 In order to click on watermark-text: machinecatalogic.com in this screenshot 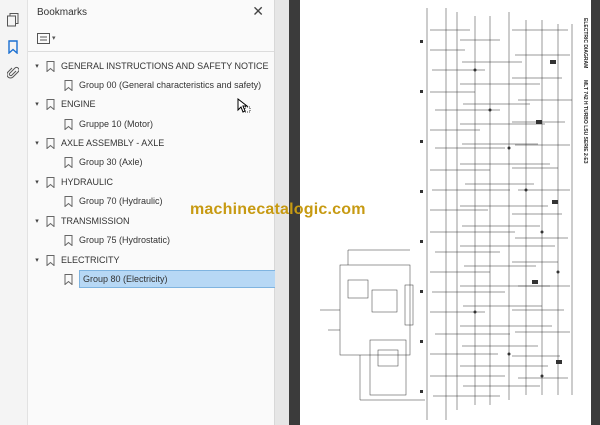, I will do `click(278, 209)`.